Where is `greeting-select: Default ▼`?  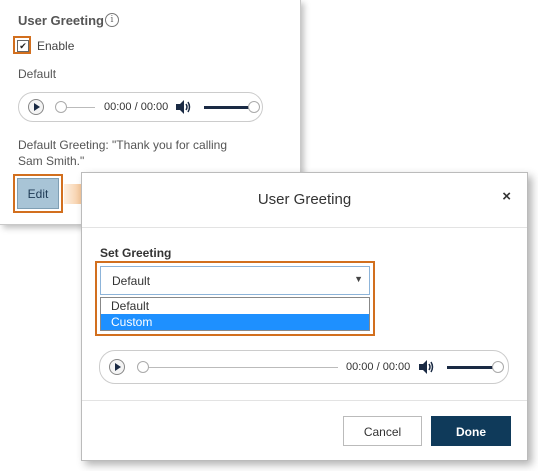 greeting-select: Default ▼ is located at coordinates (235, 280).